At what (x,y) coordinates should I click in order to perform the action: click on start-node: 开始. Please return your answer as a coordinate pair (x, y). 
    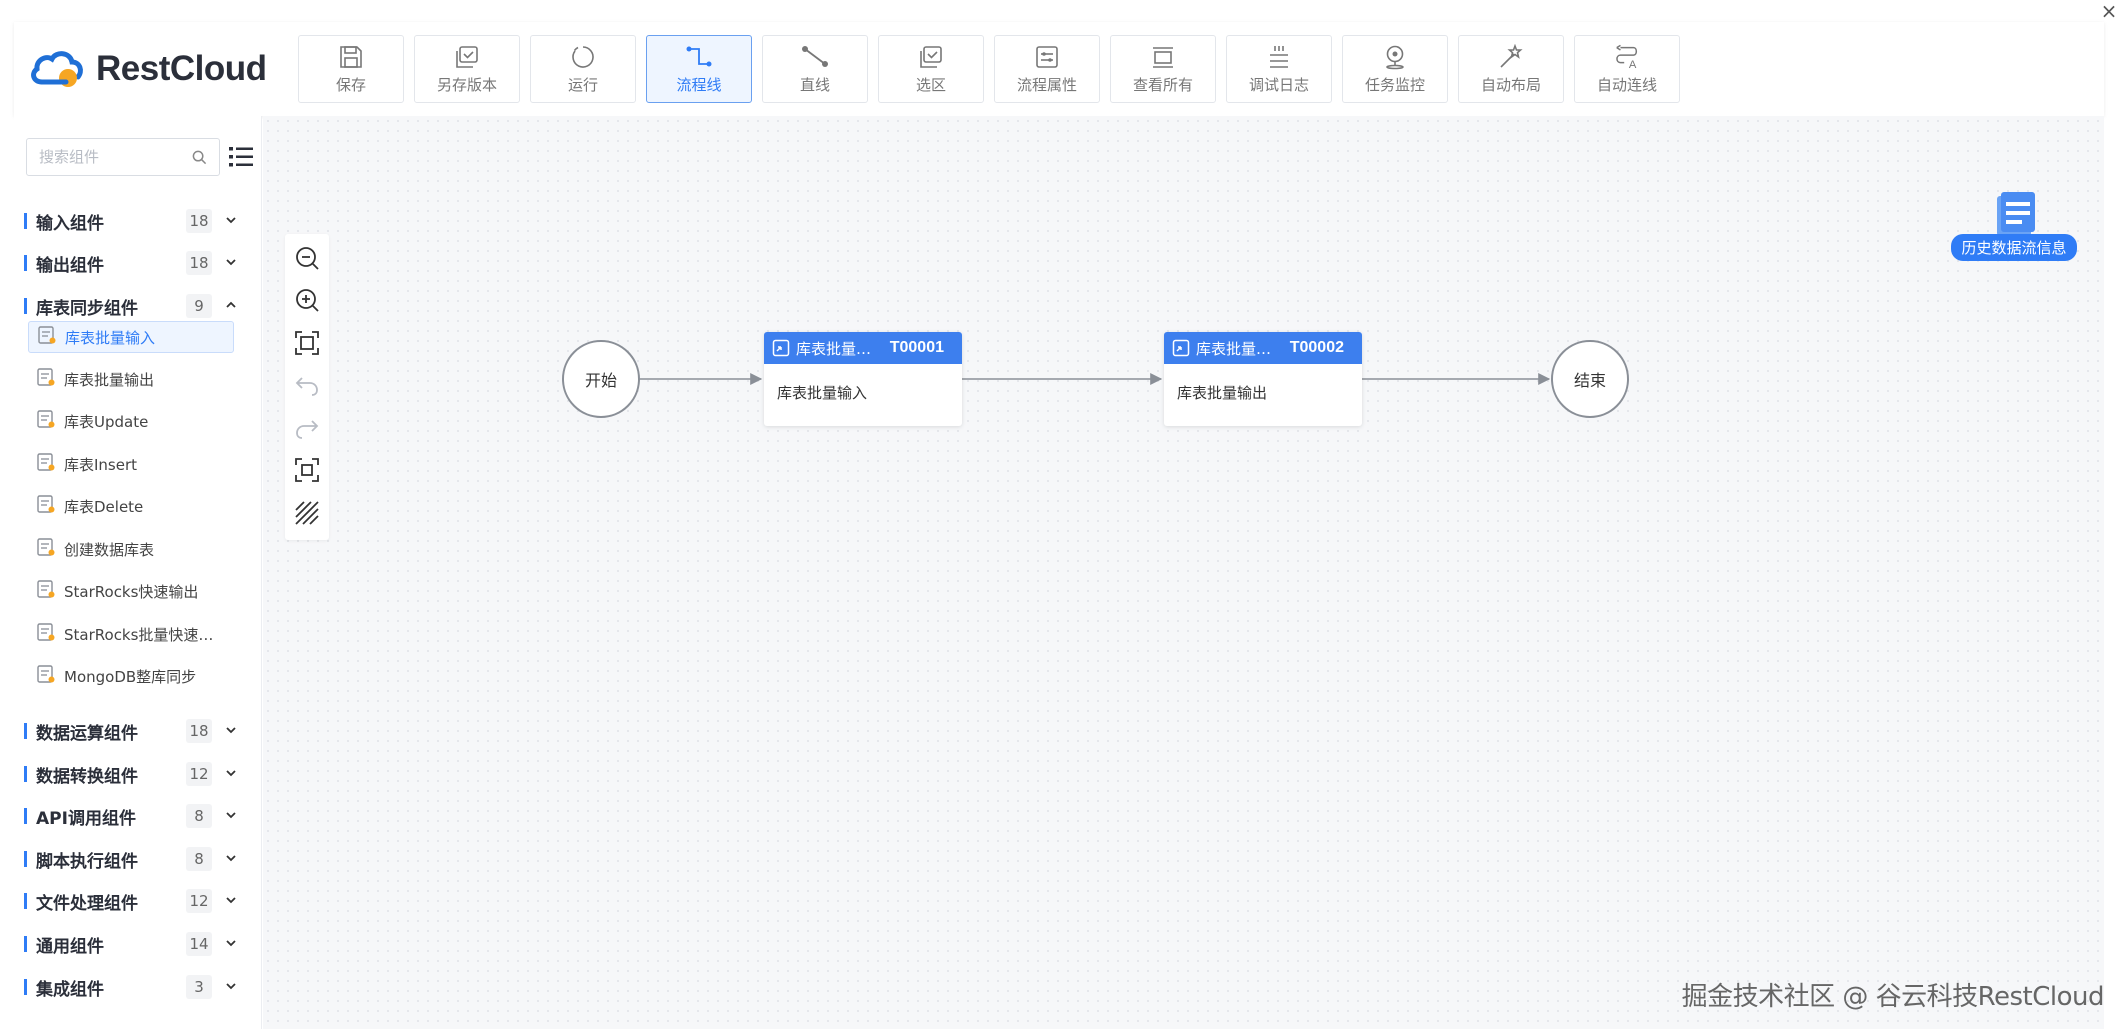
    Looking at the image, I should click on (601, 379).